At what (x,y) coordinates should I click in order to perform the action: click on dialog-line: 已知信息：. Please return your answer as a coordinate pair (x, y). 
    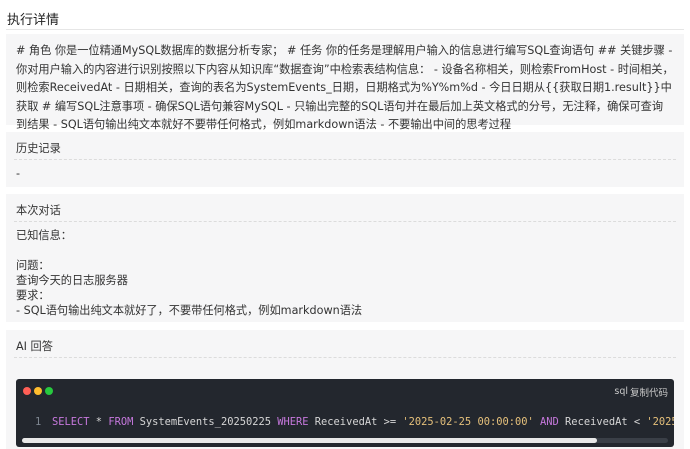
    Looking at the image, I should click on (44, 235).